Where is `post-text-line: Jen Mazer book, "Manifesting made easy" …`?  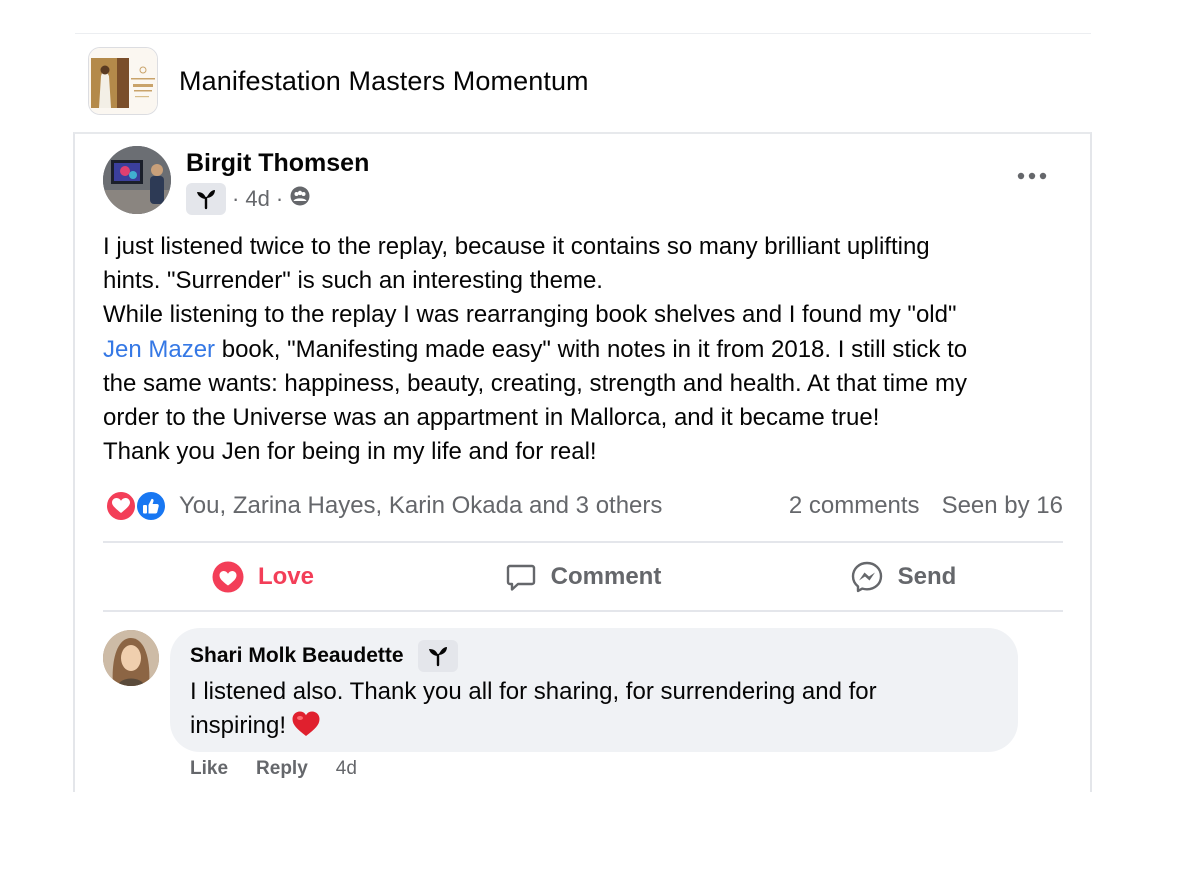 post-text-line: Jen Mazer book, "Manifesting made easy" … is located at coordinates (590, 350).